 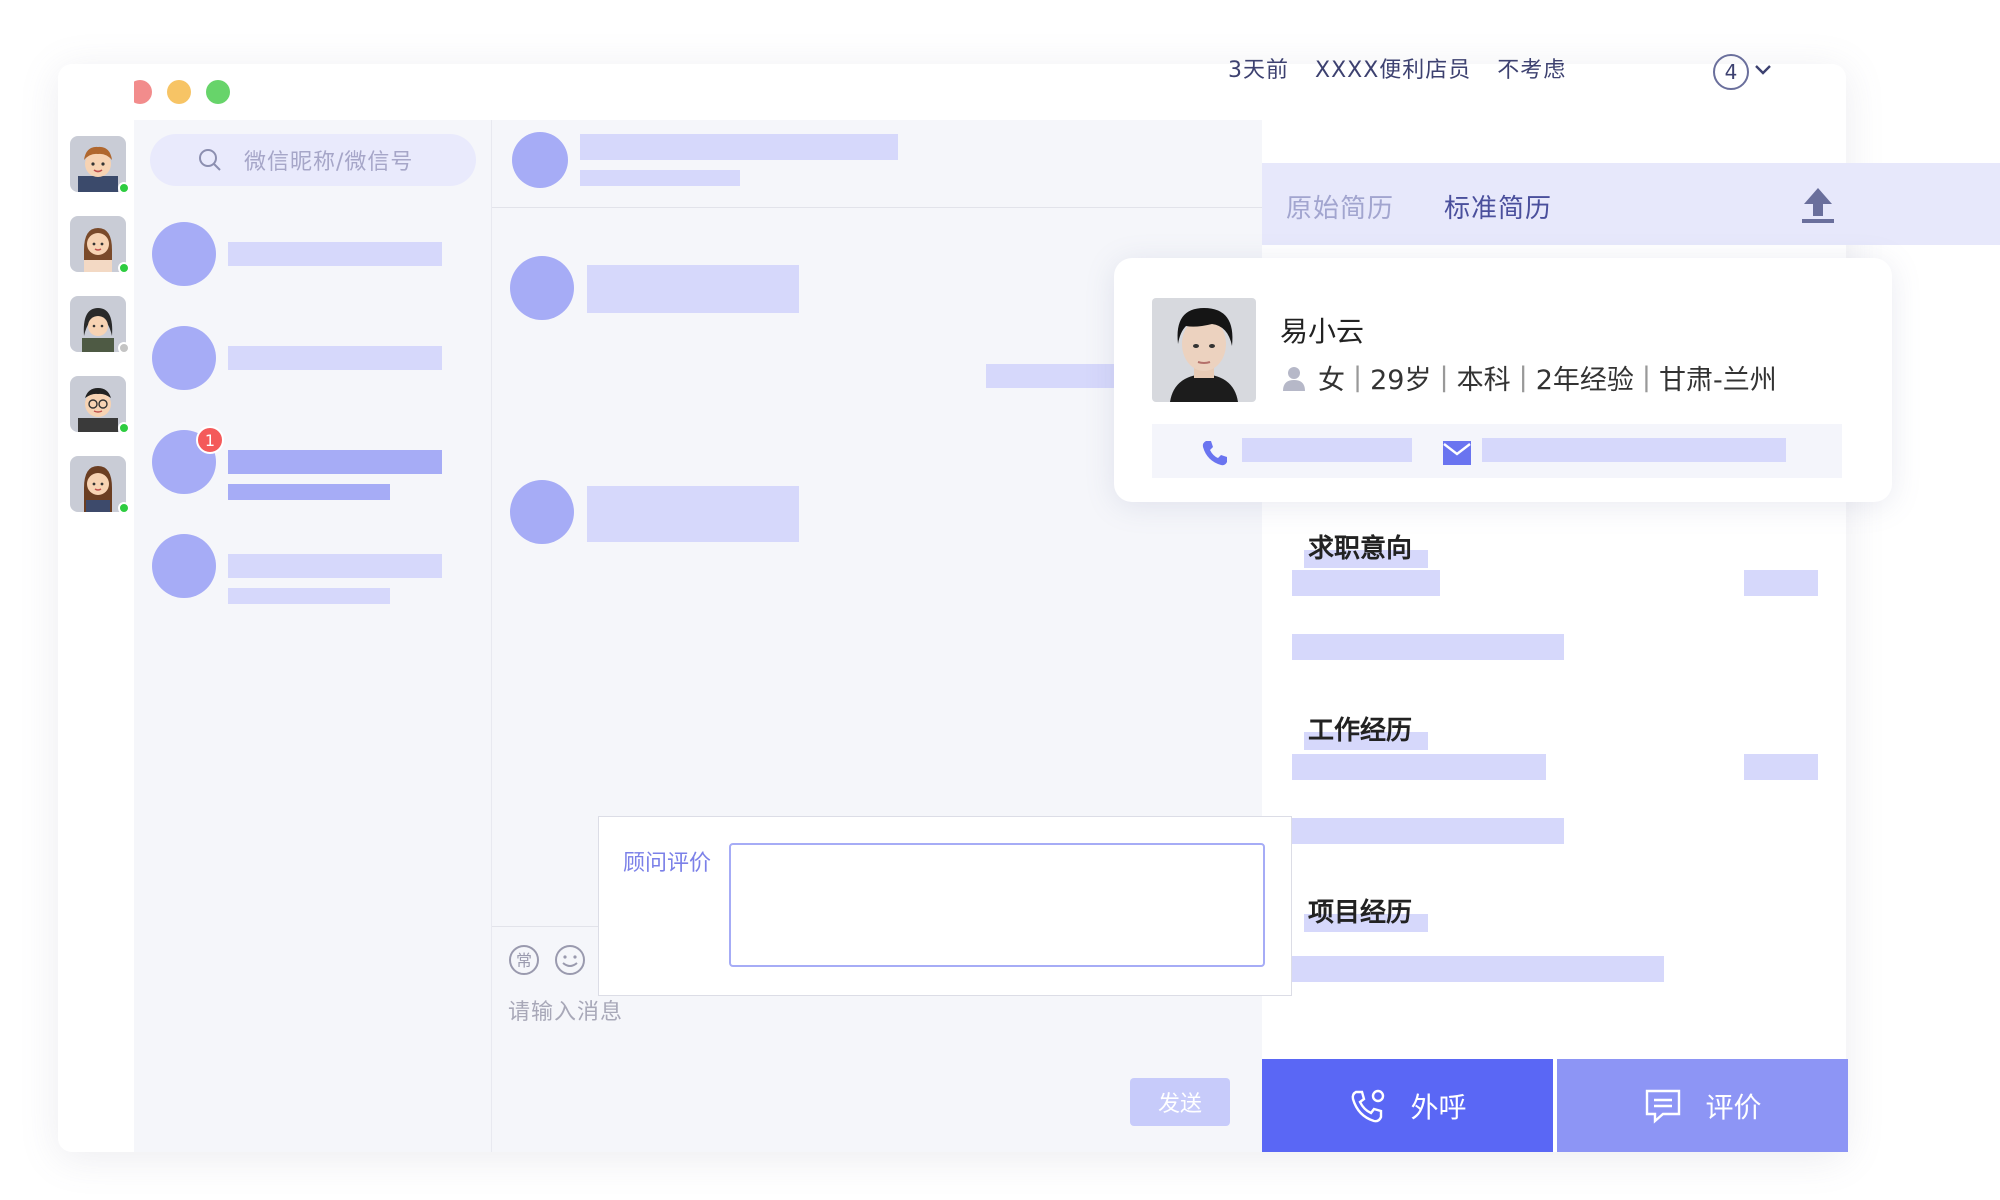 I want to click on phone-icon, so click(x=1215, y=453).